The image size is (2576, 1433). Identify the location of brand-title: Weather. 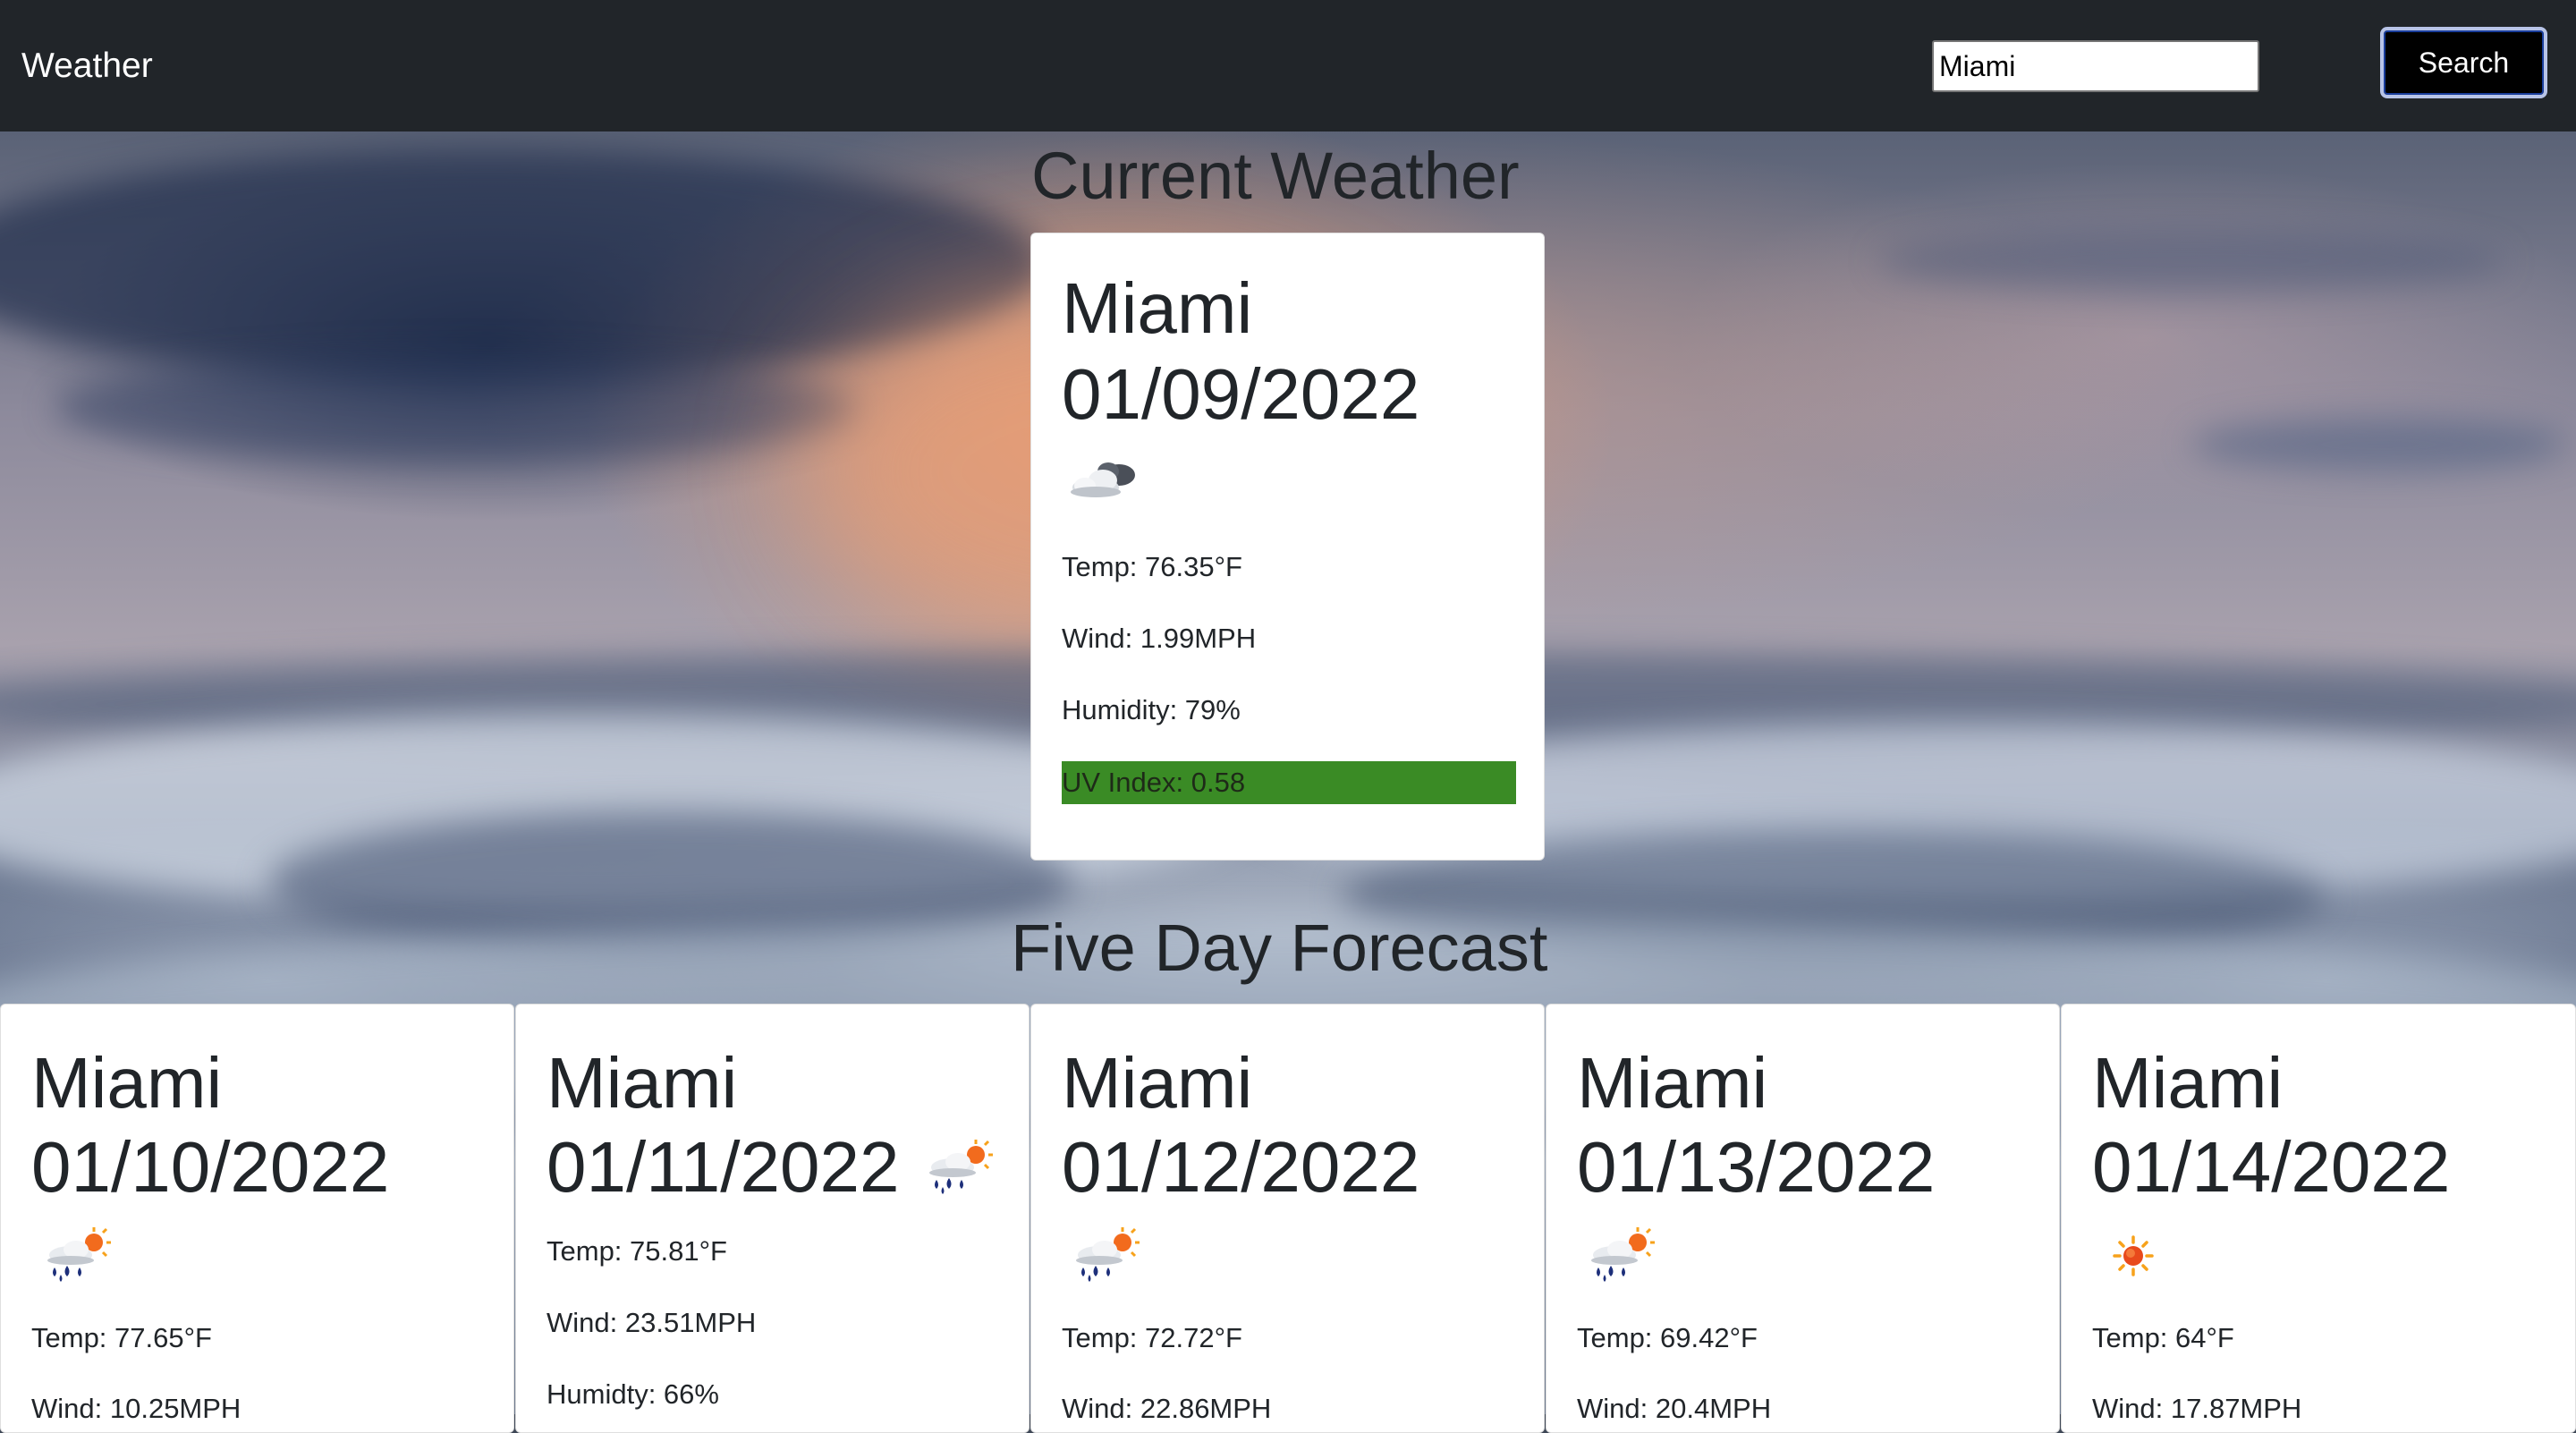
(87, 66).